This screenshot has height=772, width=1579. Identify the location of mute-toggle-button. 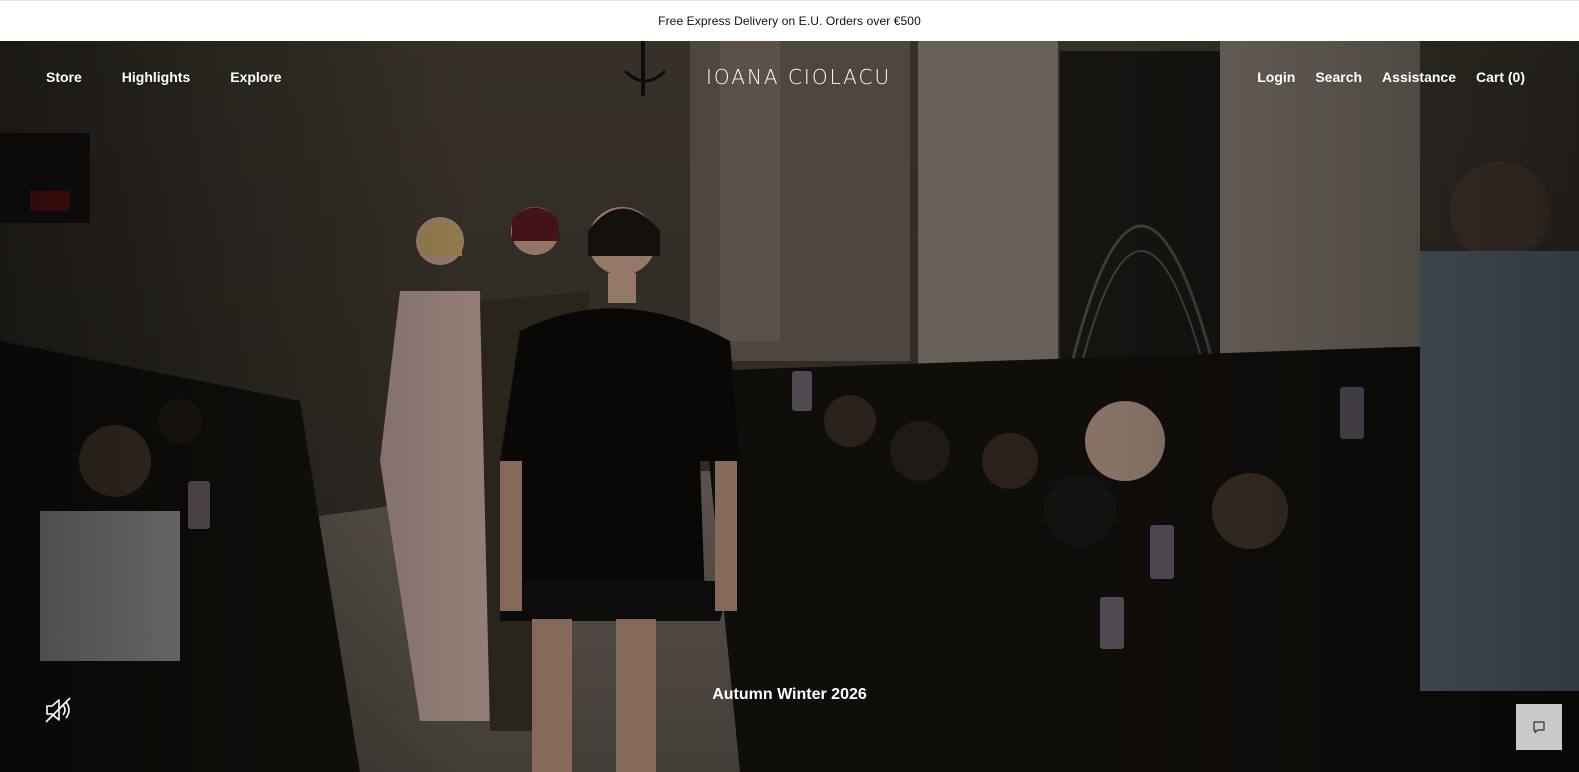
(59, 710).